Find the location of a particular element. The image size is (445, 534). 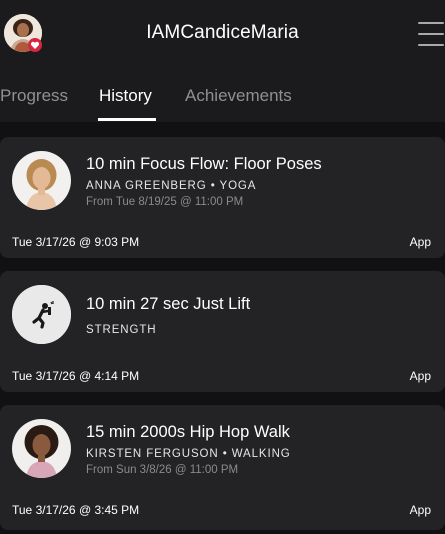

workout-date: Tue 3/17/26 @ 3:45 PM is located at coordinates (76, 510).